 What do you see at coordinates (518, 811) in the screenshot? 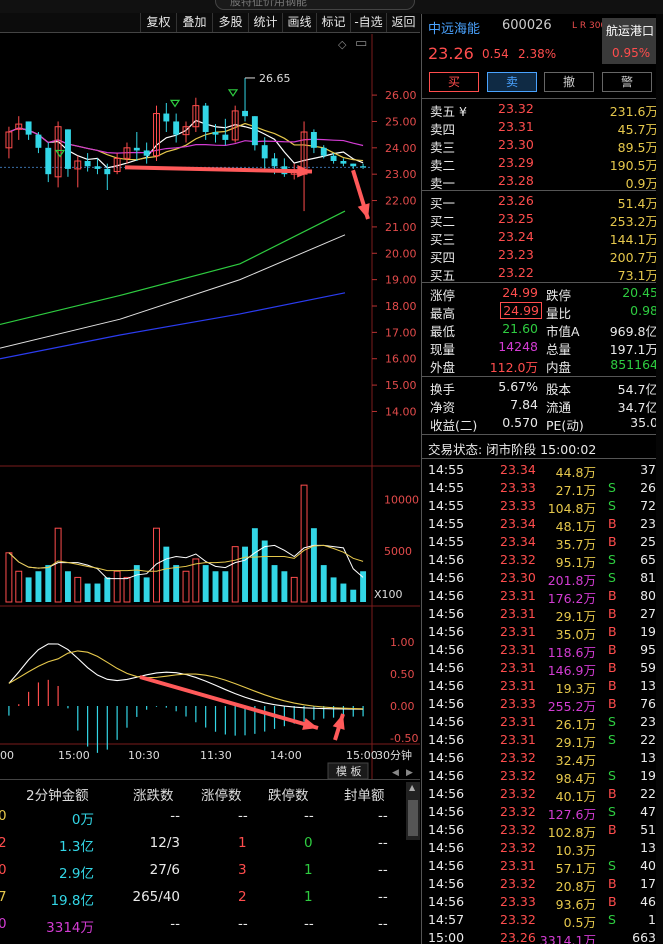
I see `tick-price: 23.32` at bounding box center [518, 811].